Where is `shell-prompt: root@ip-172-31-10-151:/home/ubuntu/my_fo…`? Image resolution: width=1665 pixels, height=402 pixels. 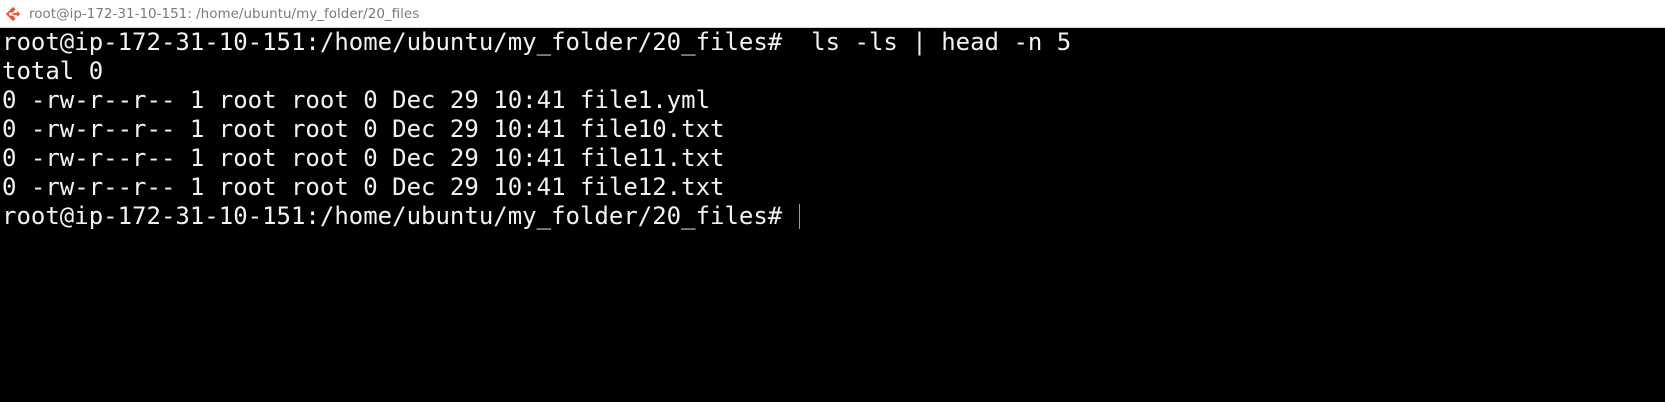
shell-prompt: root@ip-172-31-10-151:/home/ubuntu/my_fo… is located at coordinates (399, 216).